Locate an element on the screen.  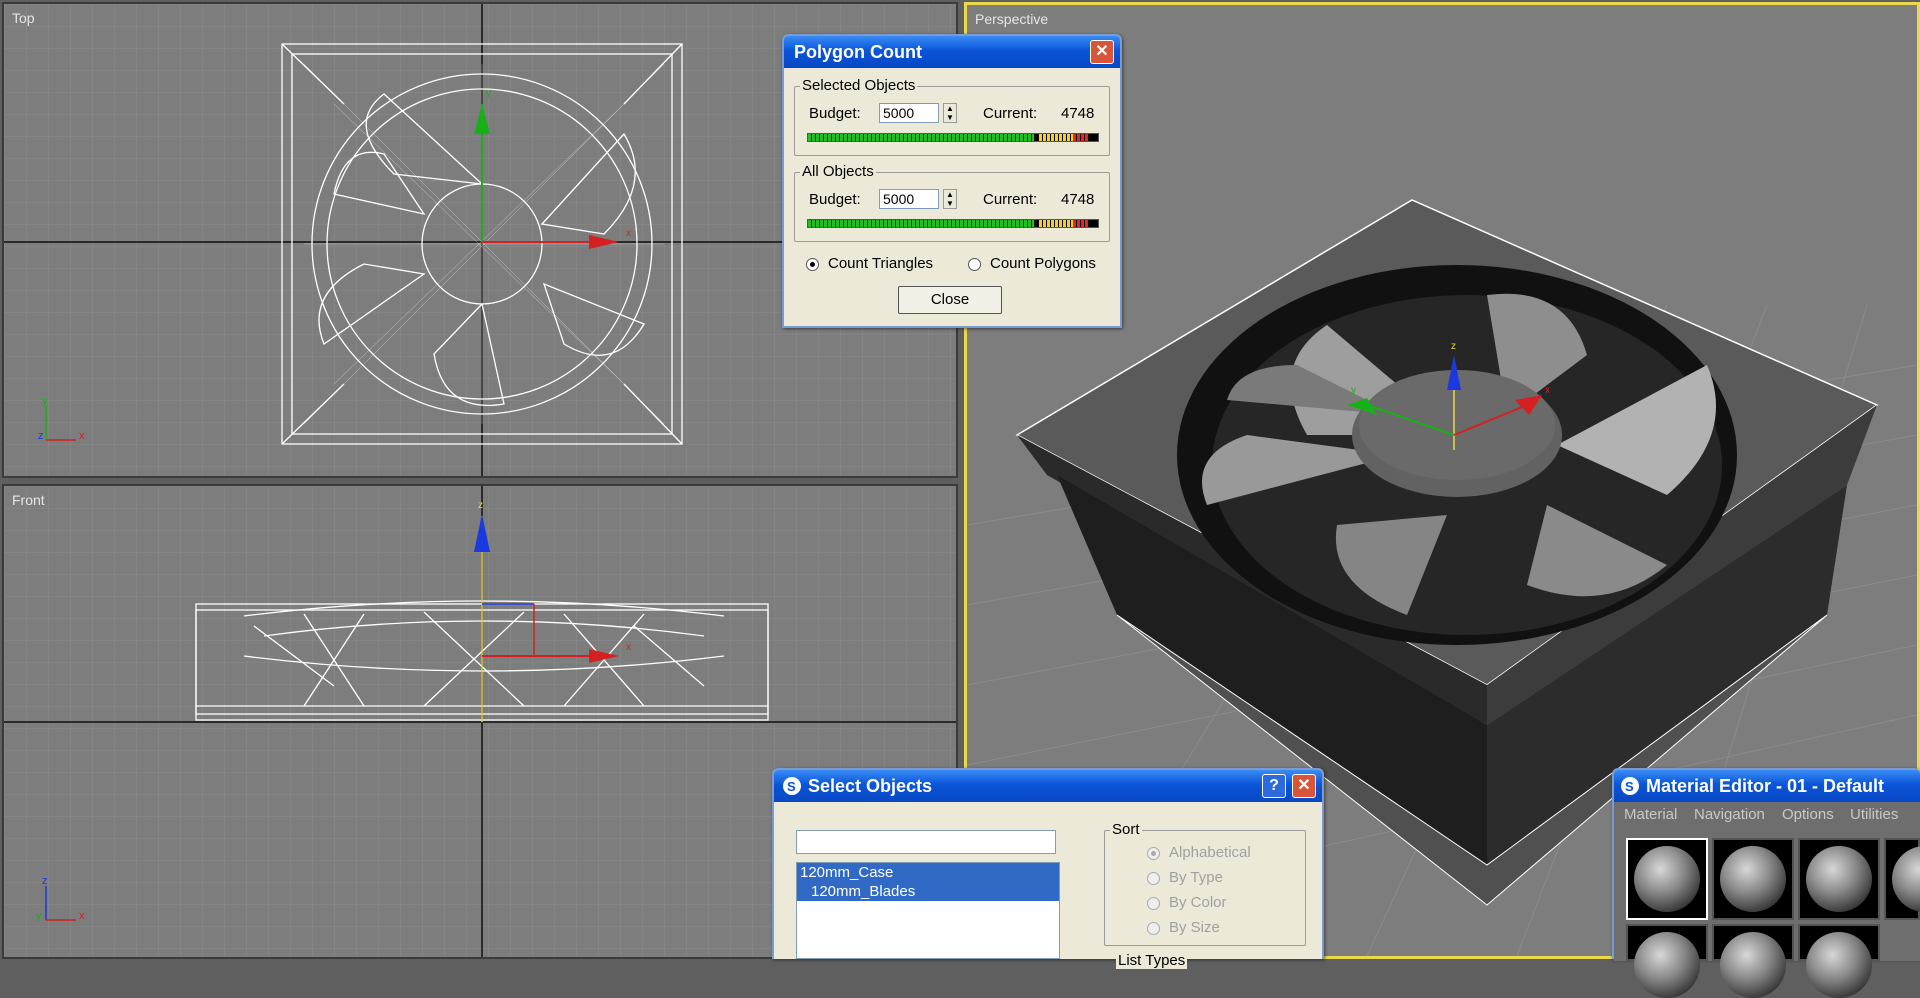
selected-current-value: 4748 is located at coordinates (1078, 113).